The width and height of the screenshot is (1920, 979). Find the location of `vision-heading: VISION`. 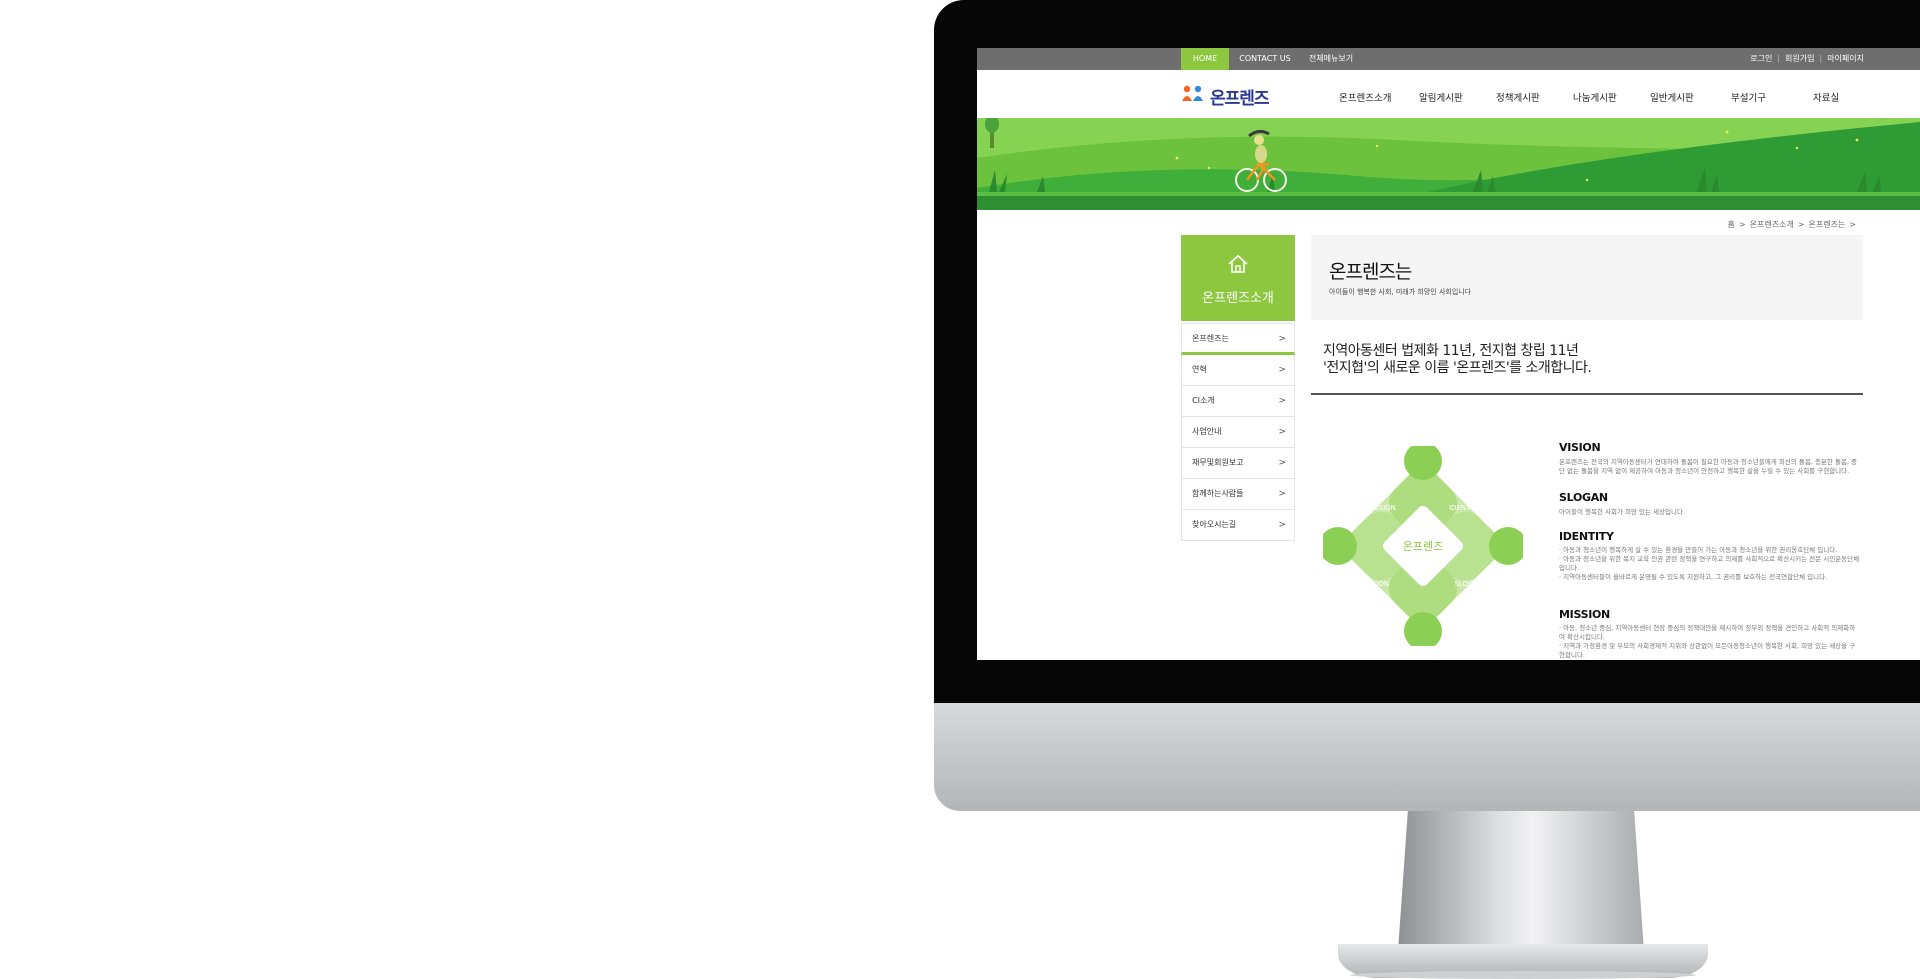

vision-heading: VISION is located at coordinates (1580, 447).